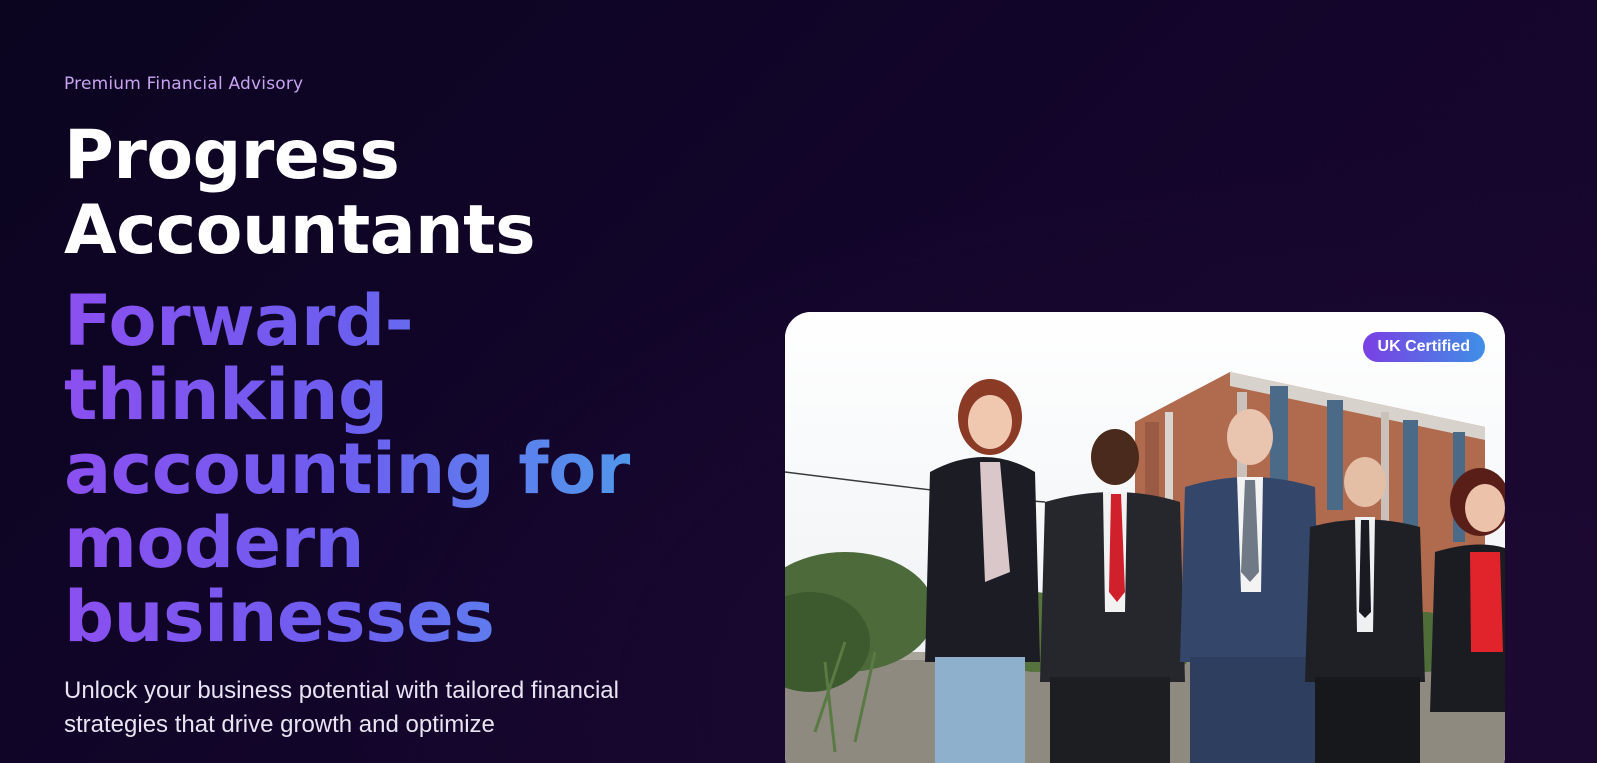  Describe the element at coordinates (347, 469) in the screenshot. I see `tagline-line-3: accounting for` at that location.